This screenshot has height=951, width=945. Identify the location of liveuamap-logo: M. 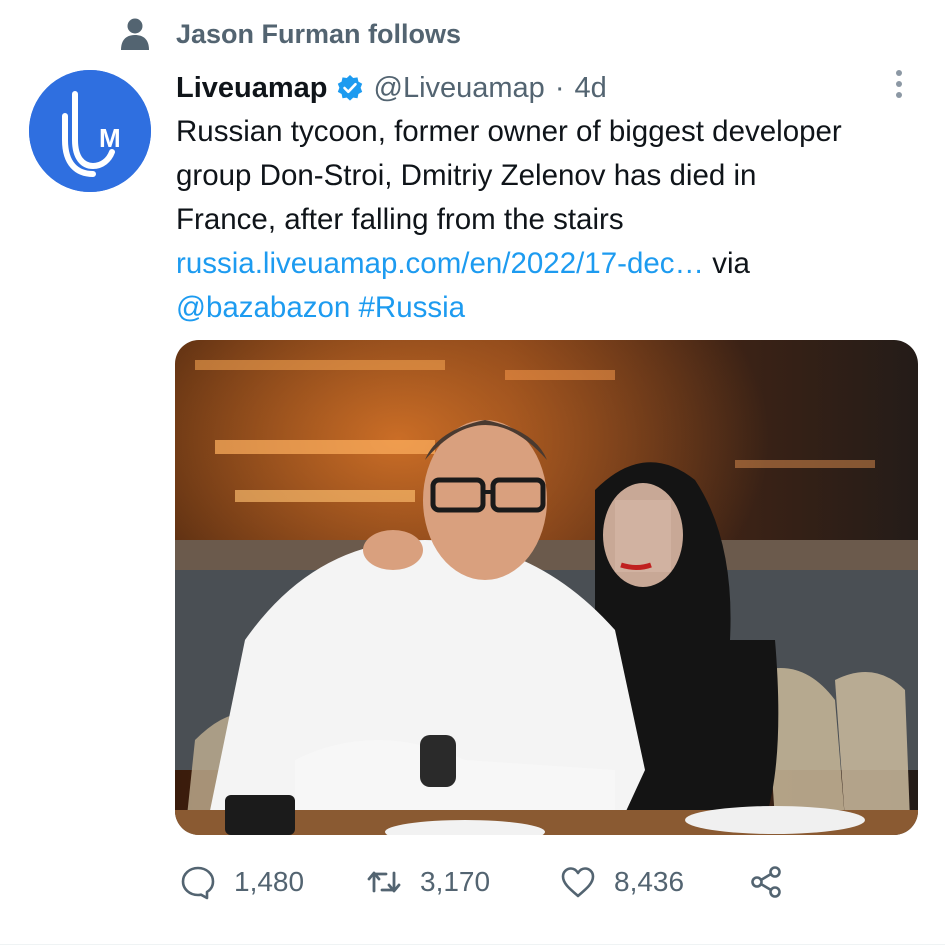
(90, 131).